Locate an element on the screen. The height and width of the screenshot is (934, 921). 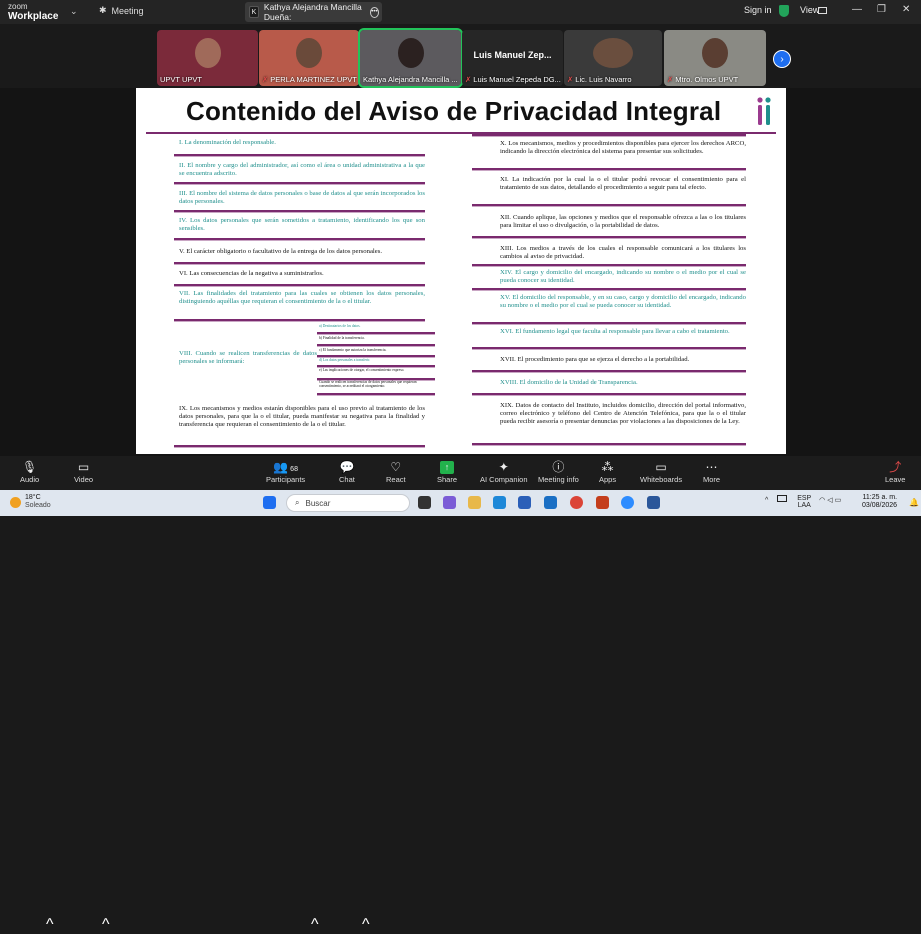
edge-icon is located at coordinates (499, 502).